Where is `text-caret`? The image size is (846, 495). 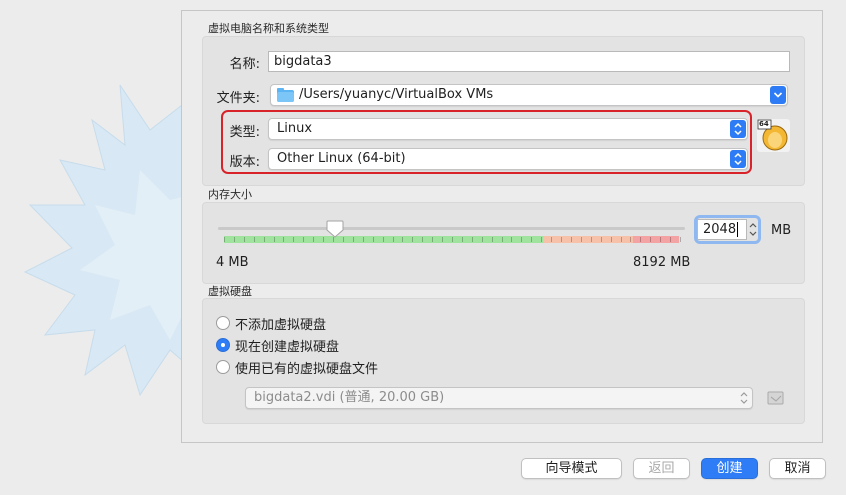
text-caret is located at coordinates (738, 229).